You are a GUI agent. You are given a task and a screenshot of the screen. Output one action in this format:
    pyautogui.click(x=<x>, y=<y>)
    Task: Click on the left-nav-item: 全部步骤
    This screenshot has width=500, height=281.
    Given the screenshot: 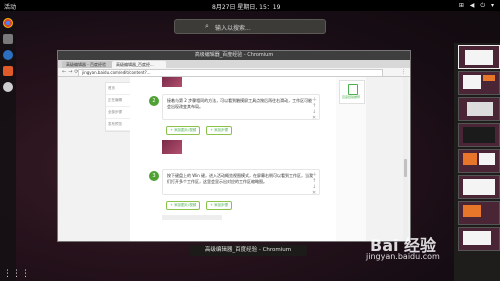 What is the action you would take?
    pyautogui.click(x=119, y=113)
    